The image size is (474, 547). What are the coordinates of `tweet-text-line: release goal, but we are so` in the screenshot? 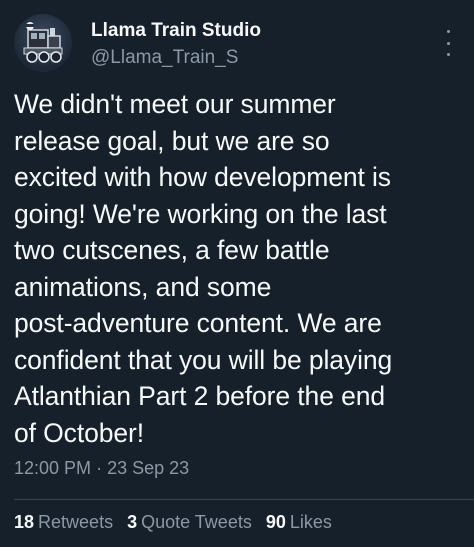 It's located at (172, 140).